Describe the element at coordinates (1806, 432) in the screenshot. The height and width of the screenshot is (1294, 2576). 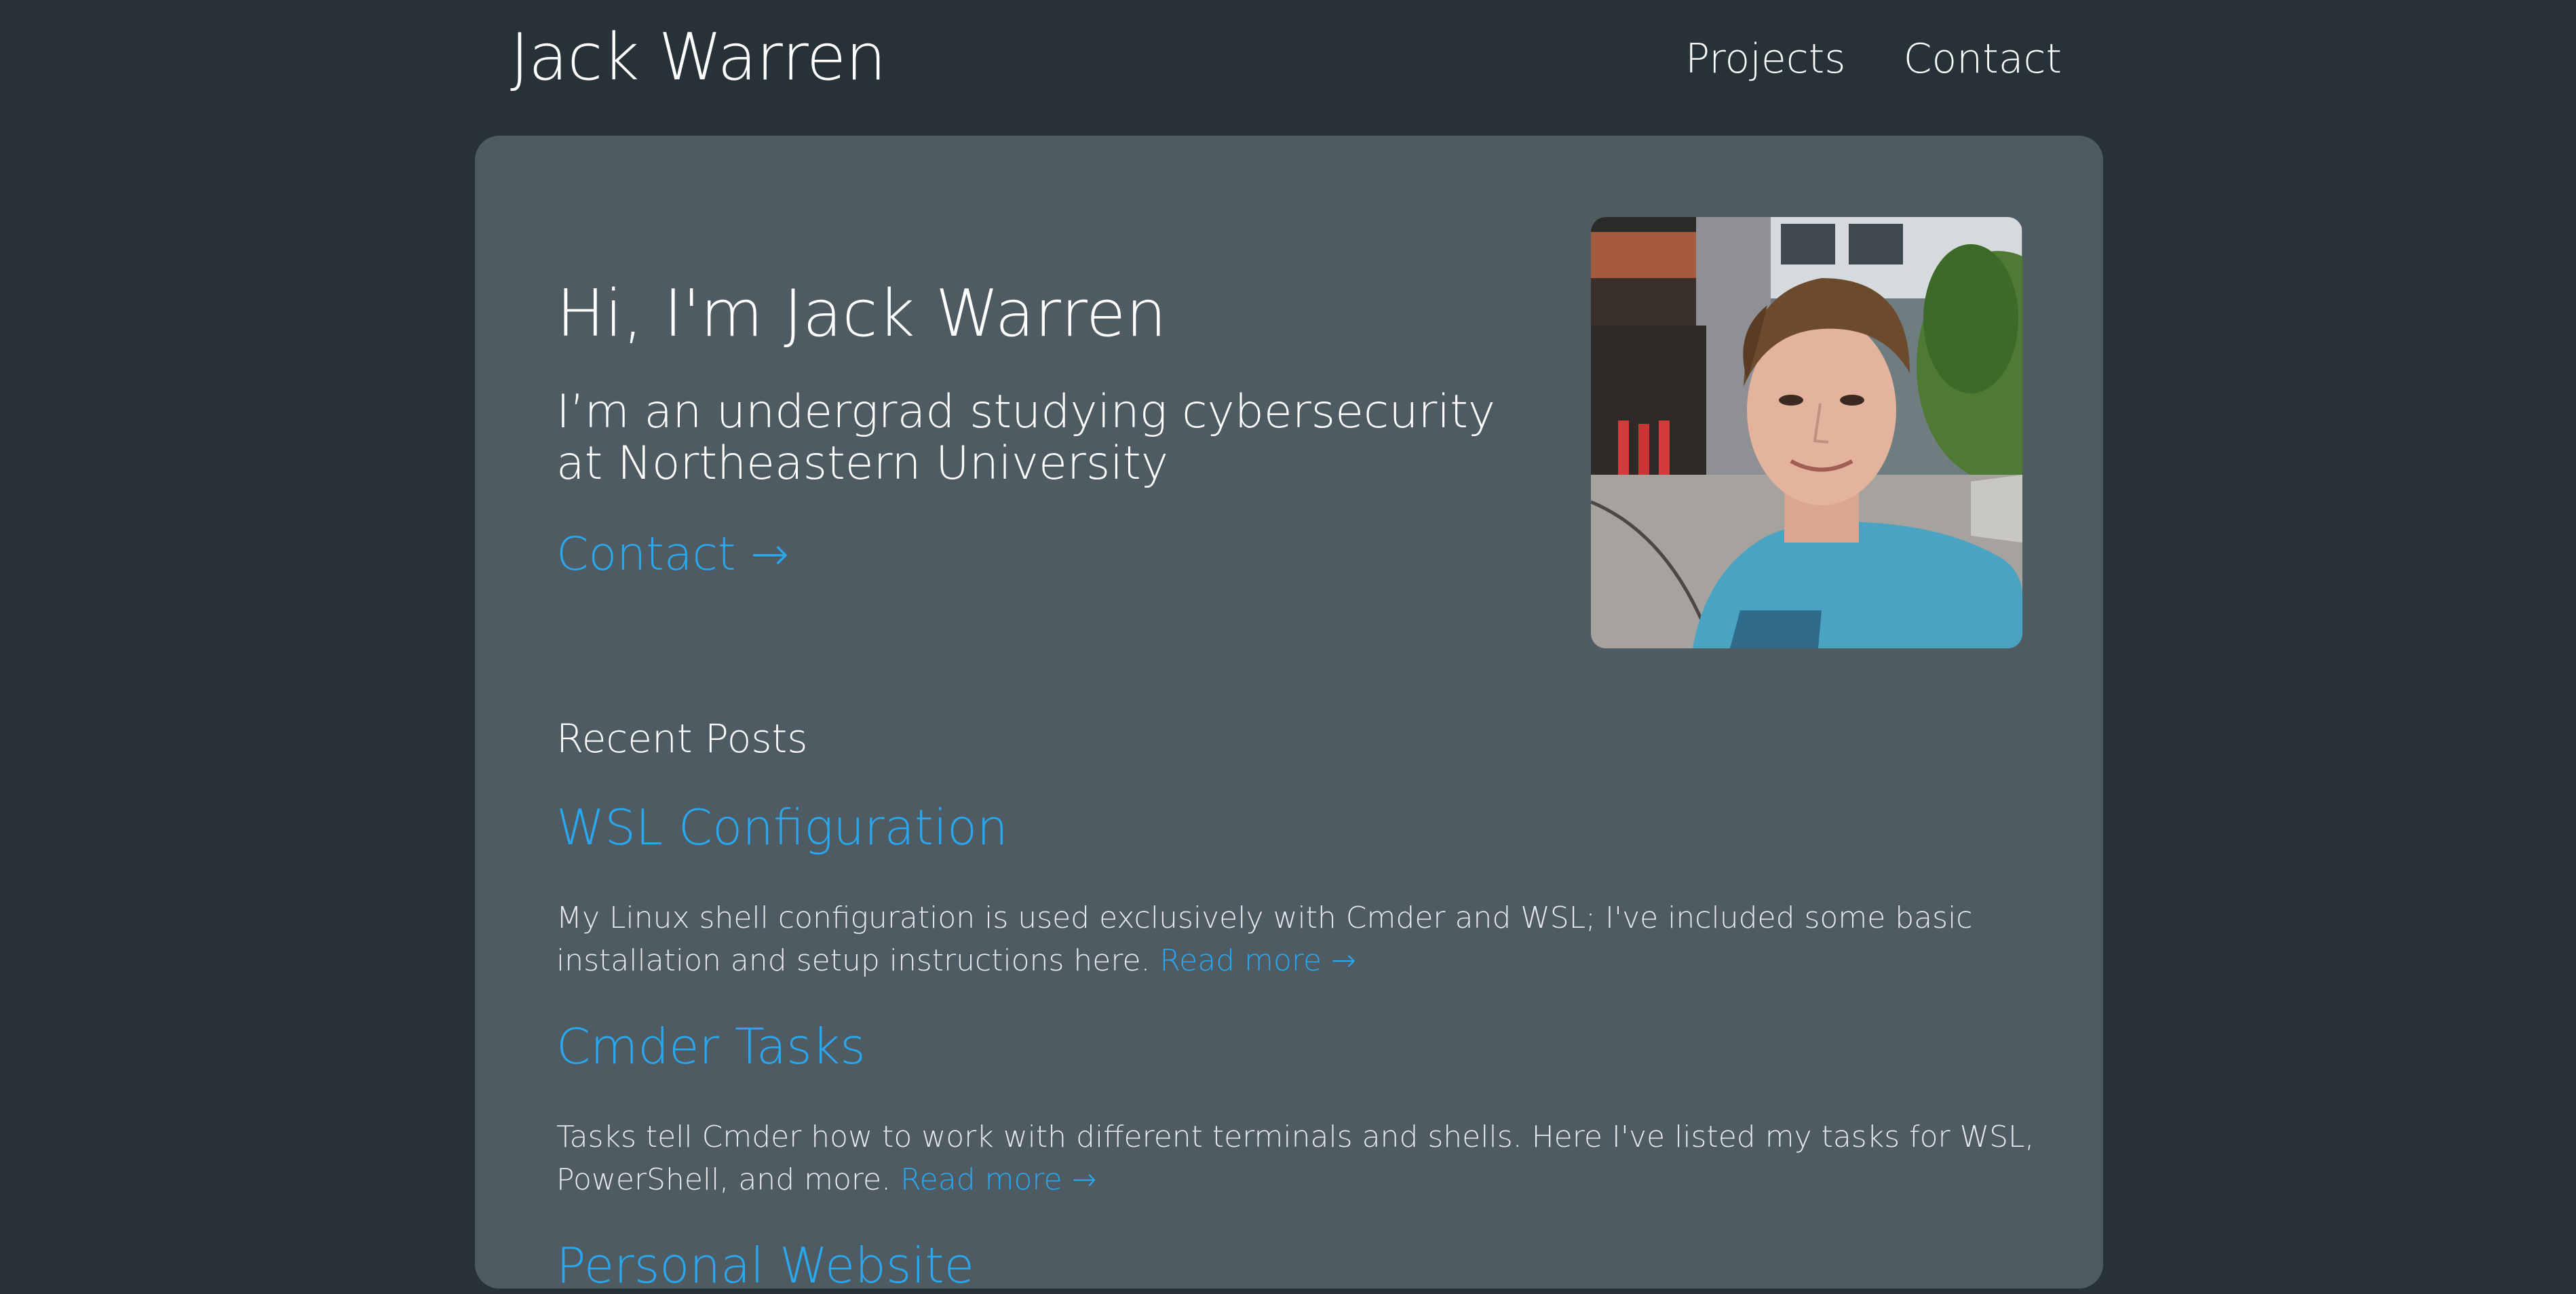
I see `profile-photo` at that location.